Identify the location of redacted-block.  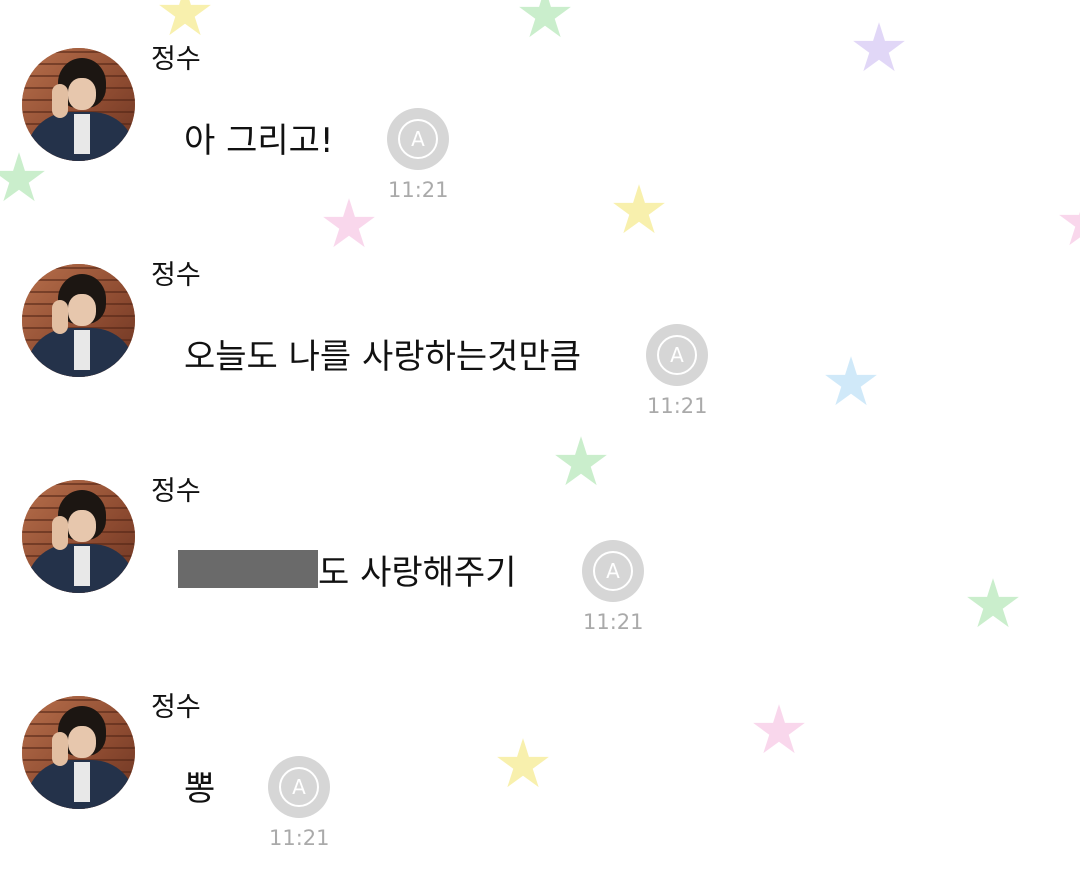
(248, 569).